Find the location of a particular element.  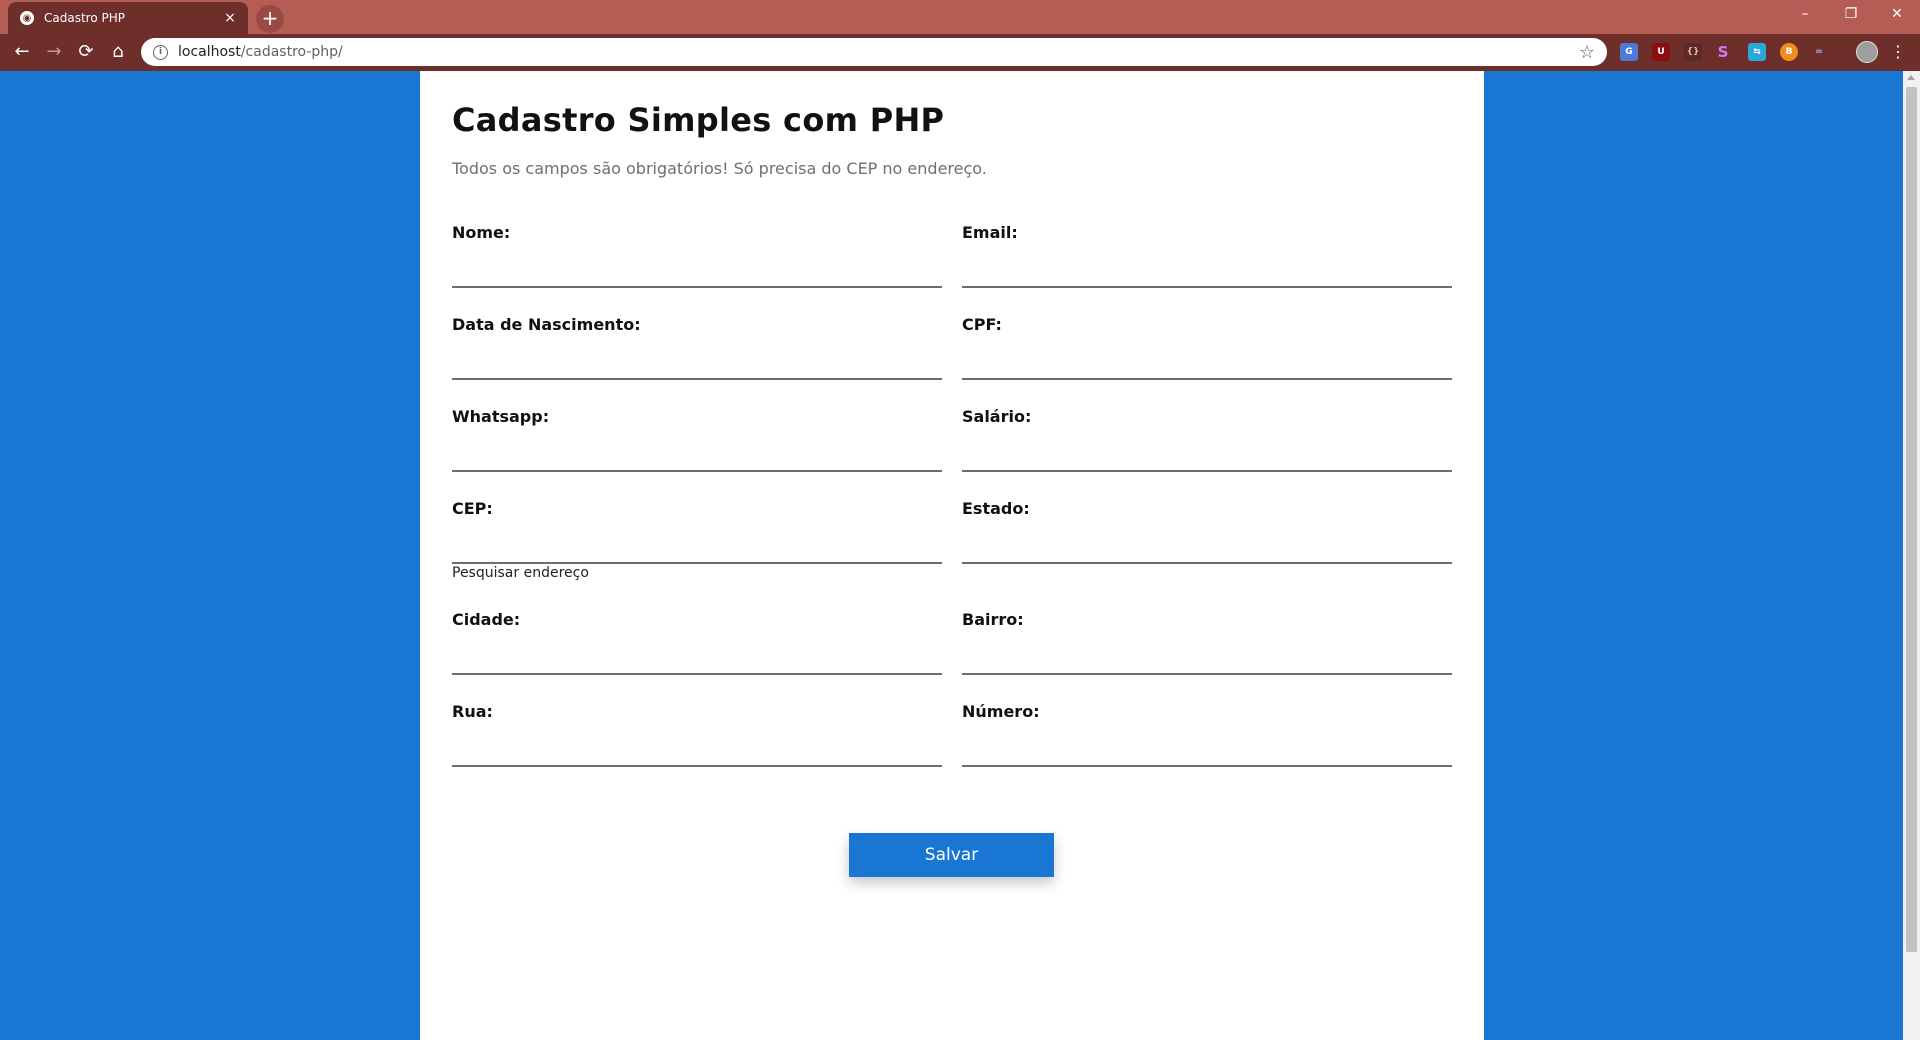

restore-button: ❐ is located at coordinates (1851, 15).